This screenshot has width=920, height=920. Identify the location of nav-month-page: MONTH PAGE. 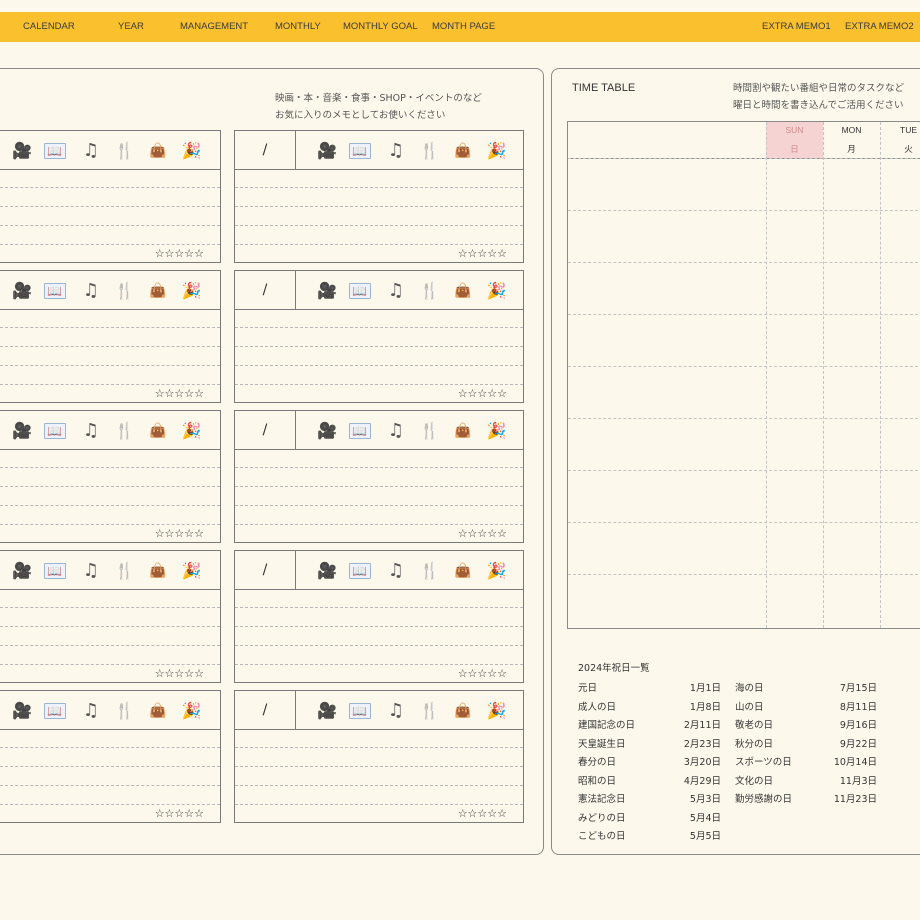
(463, 27).